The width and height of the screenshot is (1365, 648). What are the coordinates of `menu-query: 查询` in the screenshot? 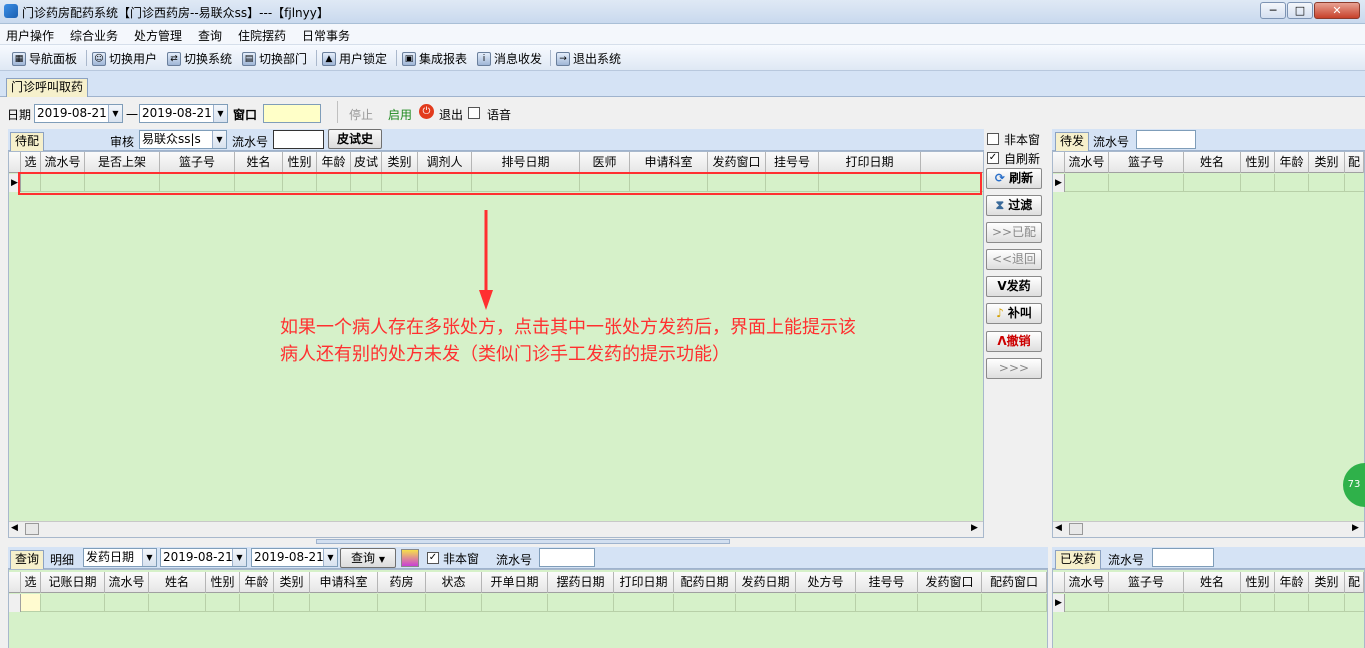 It's located at (210, 35).